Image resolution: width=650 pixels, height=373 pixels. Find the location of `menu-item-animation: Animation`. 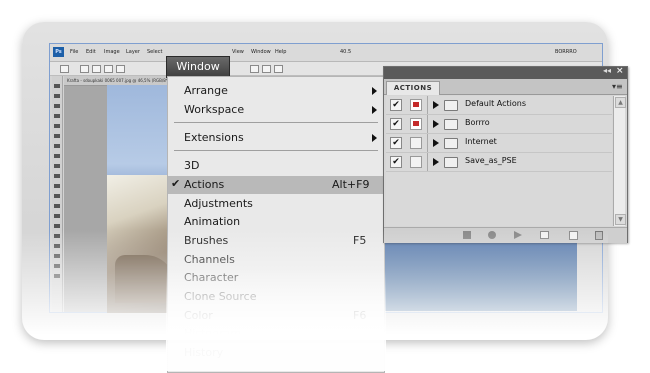

menu-item-animation: Animation is located at coordinates (276, 222).